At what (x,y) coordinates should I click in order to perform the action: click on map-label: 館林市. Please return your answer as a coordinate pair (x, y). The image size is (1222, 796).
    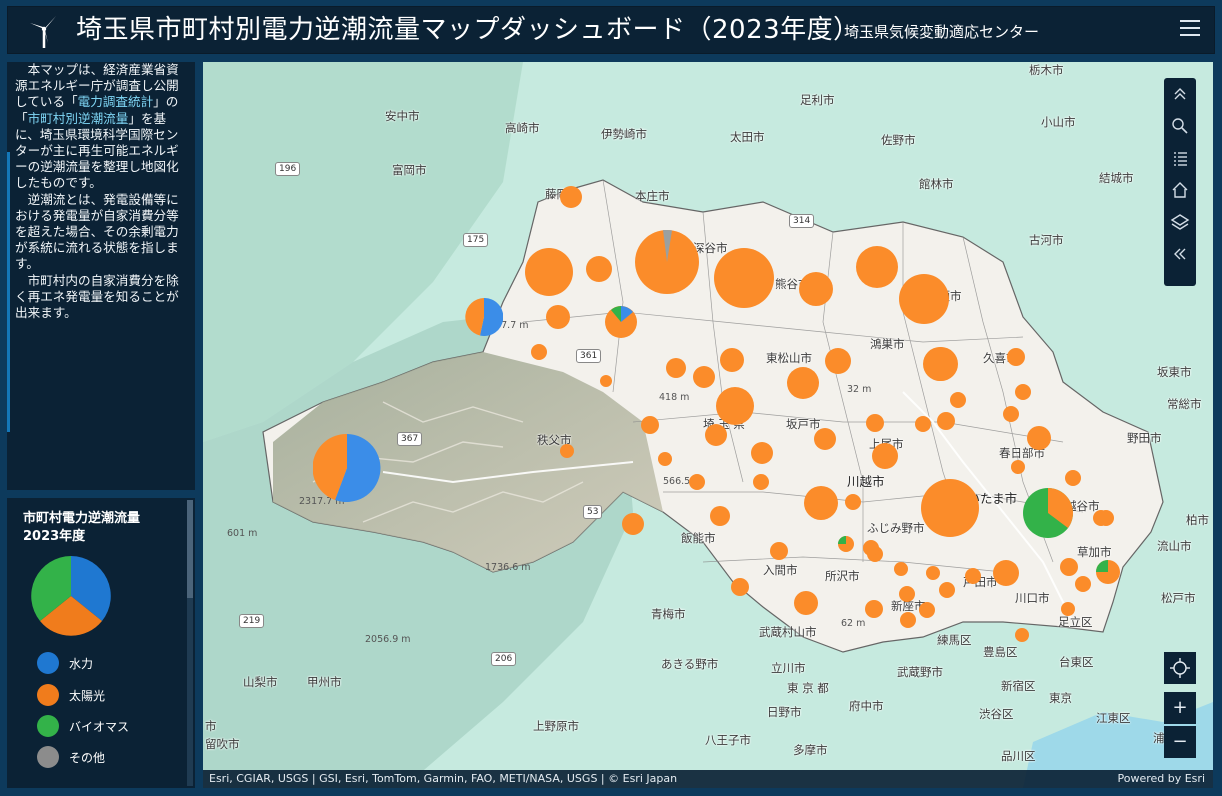
    Looking at the image, I should click on (936, 184).